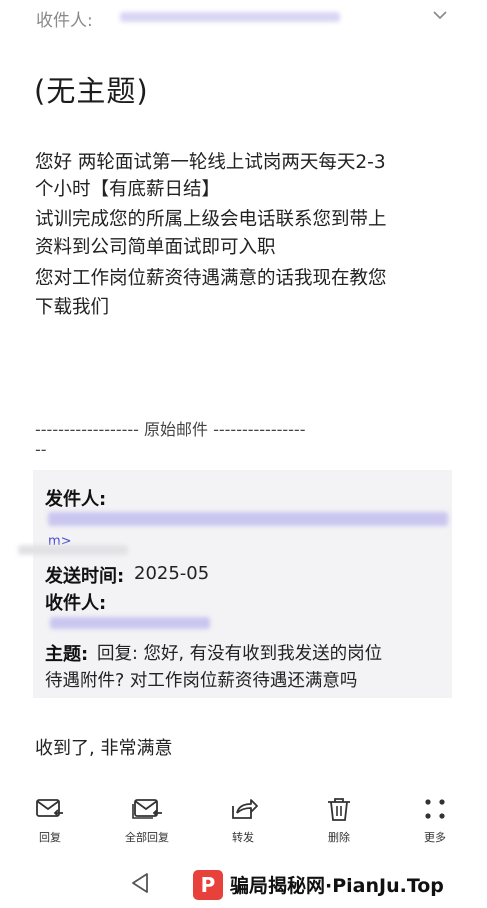  Describe the element at coordinates (91, 91) in the screenshot. I see `email-subject: (无主题)` at that location.